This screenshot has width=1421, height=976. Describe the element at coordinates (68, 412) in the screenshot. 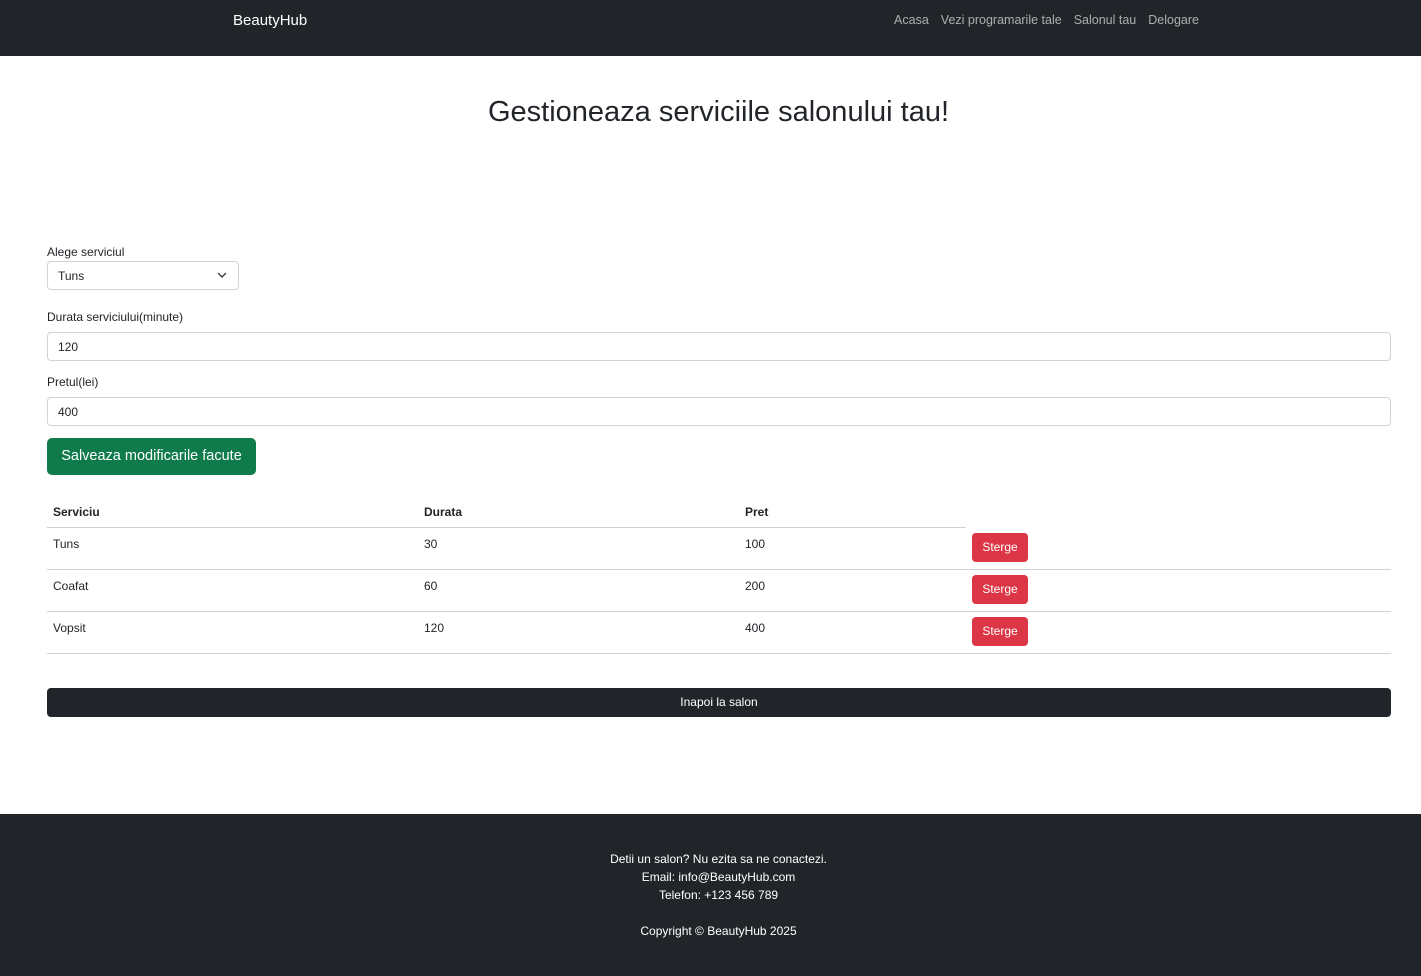

I see `price-input-value: 400` at that location.